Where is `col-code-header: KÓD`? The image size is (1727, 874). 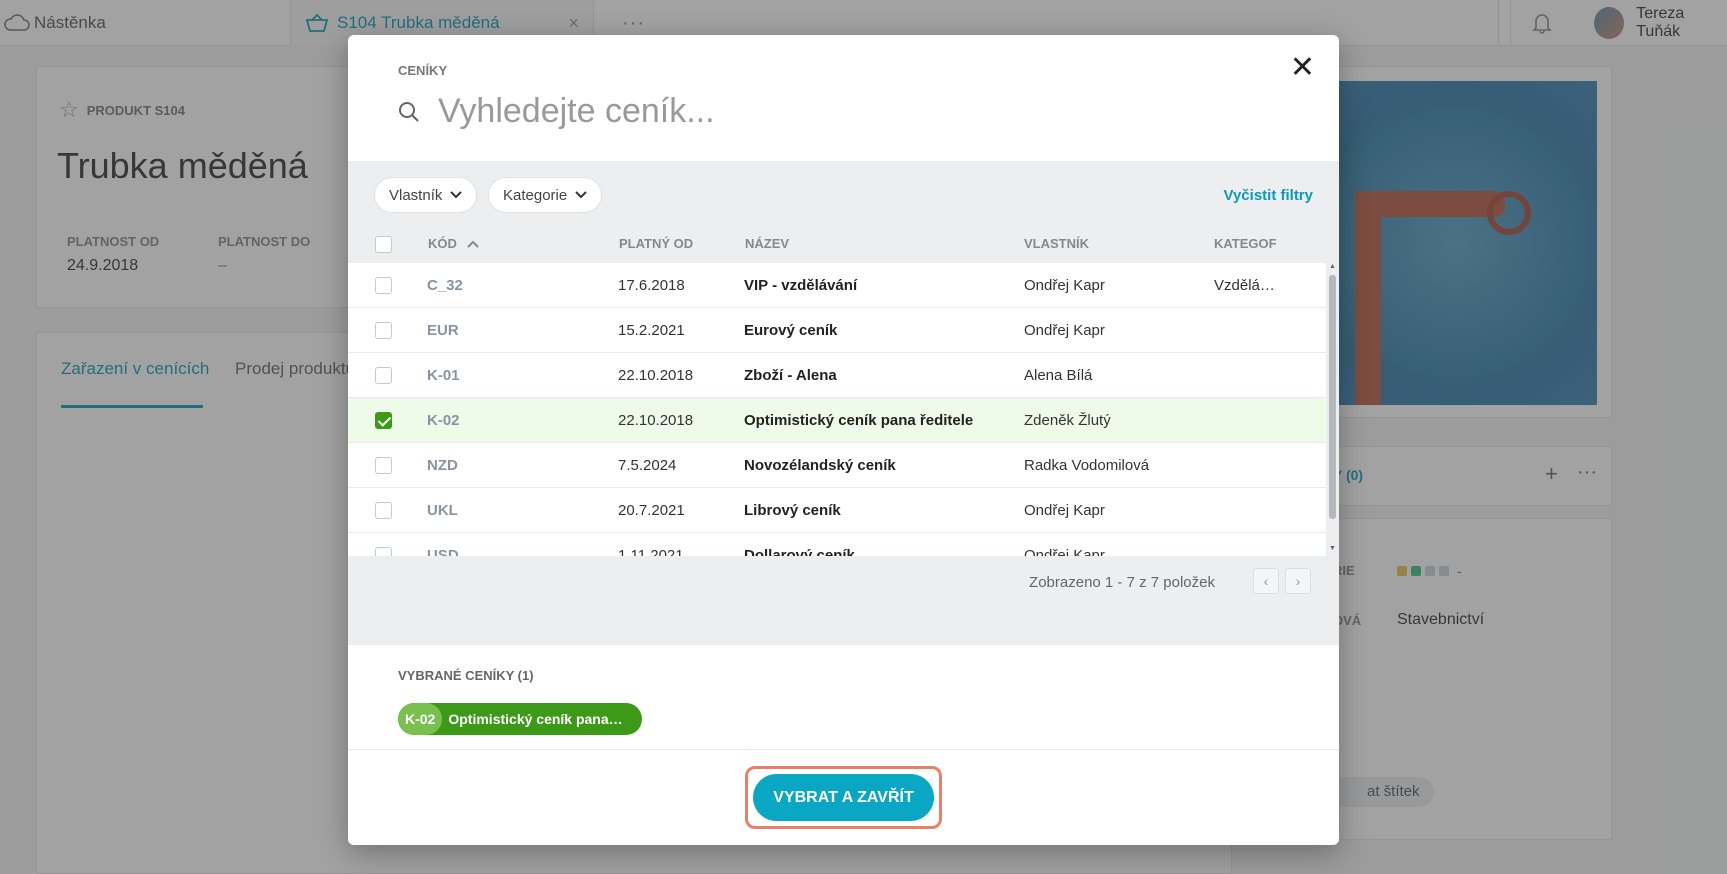
col-code-header: KÓD is located at coordinates (453, 243).